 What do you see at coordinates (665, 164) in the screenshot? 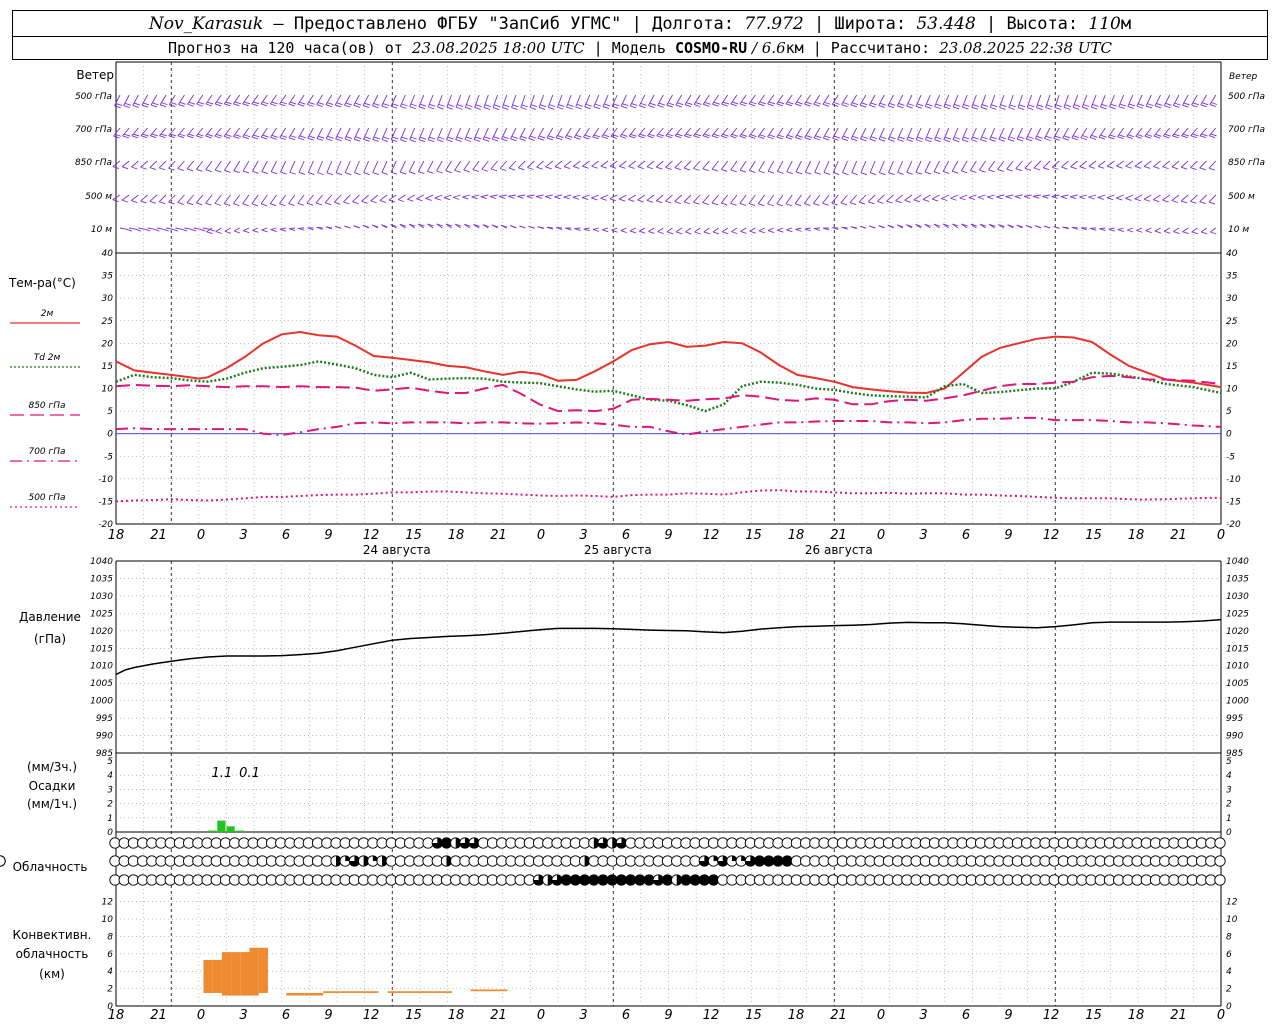
I see `wind-barbs-layer` at bounding box center [665, 164].